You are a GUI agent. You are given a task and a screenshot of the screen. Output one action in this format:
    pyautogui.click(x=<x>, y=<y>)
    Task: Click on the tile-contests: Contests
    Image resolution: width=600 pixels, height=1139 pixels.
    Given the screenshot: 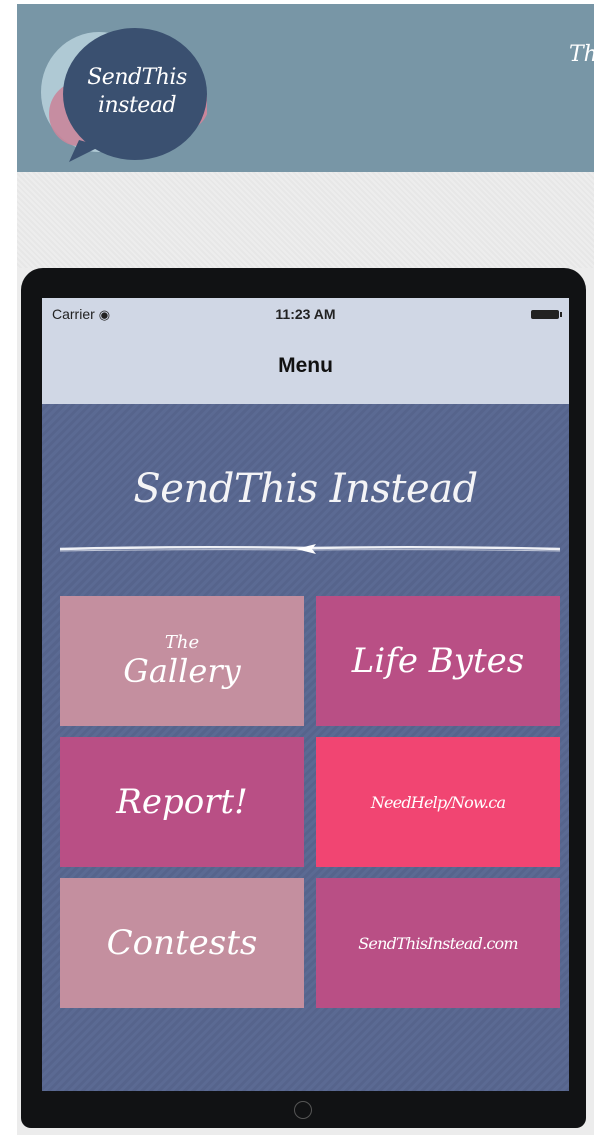 What is the action you would take?
    pyautogui.click(x=182, y=943)
    